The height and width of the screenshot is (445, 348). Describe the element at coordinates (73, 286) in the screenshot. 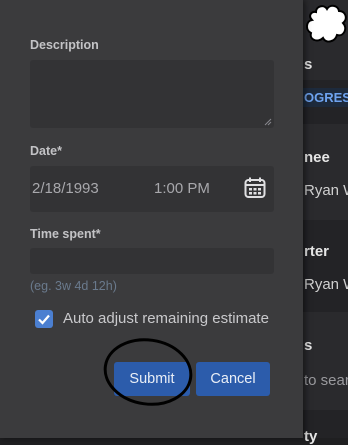

I see `time-spent-hint: (eg. 3w 4d 12h)` at that location.